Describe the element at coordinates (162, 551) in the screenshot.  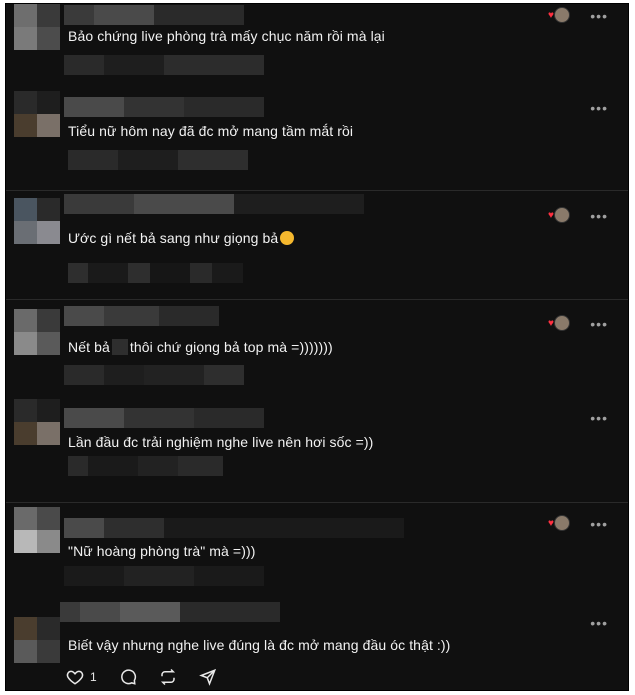
I see `comment-text: "Nữ hoàng phòng trà" mà =)))` at that location.